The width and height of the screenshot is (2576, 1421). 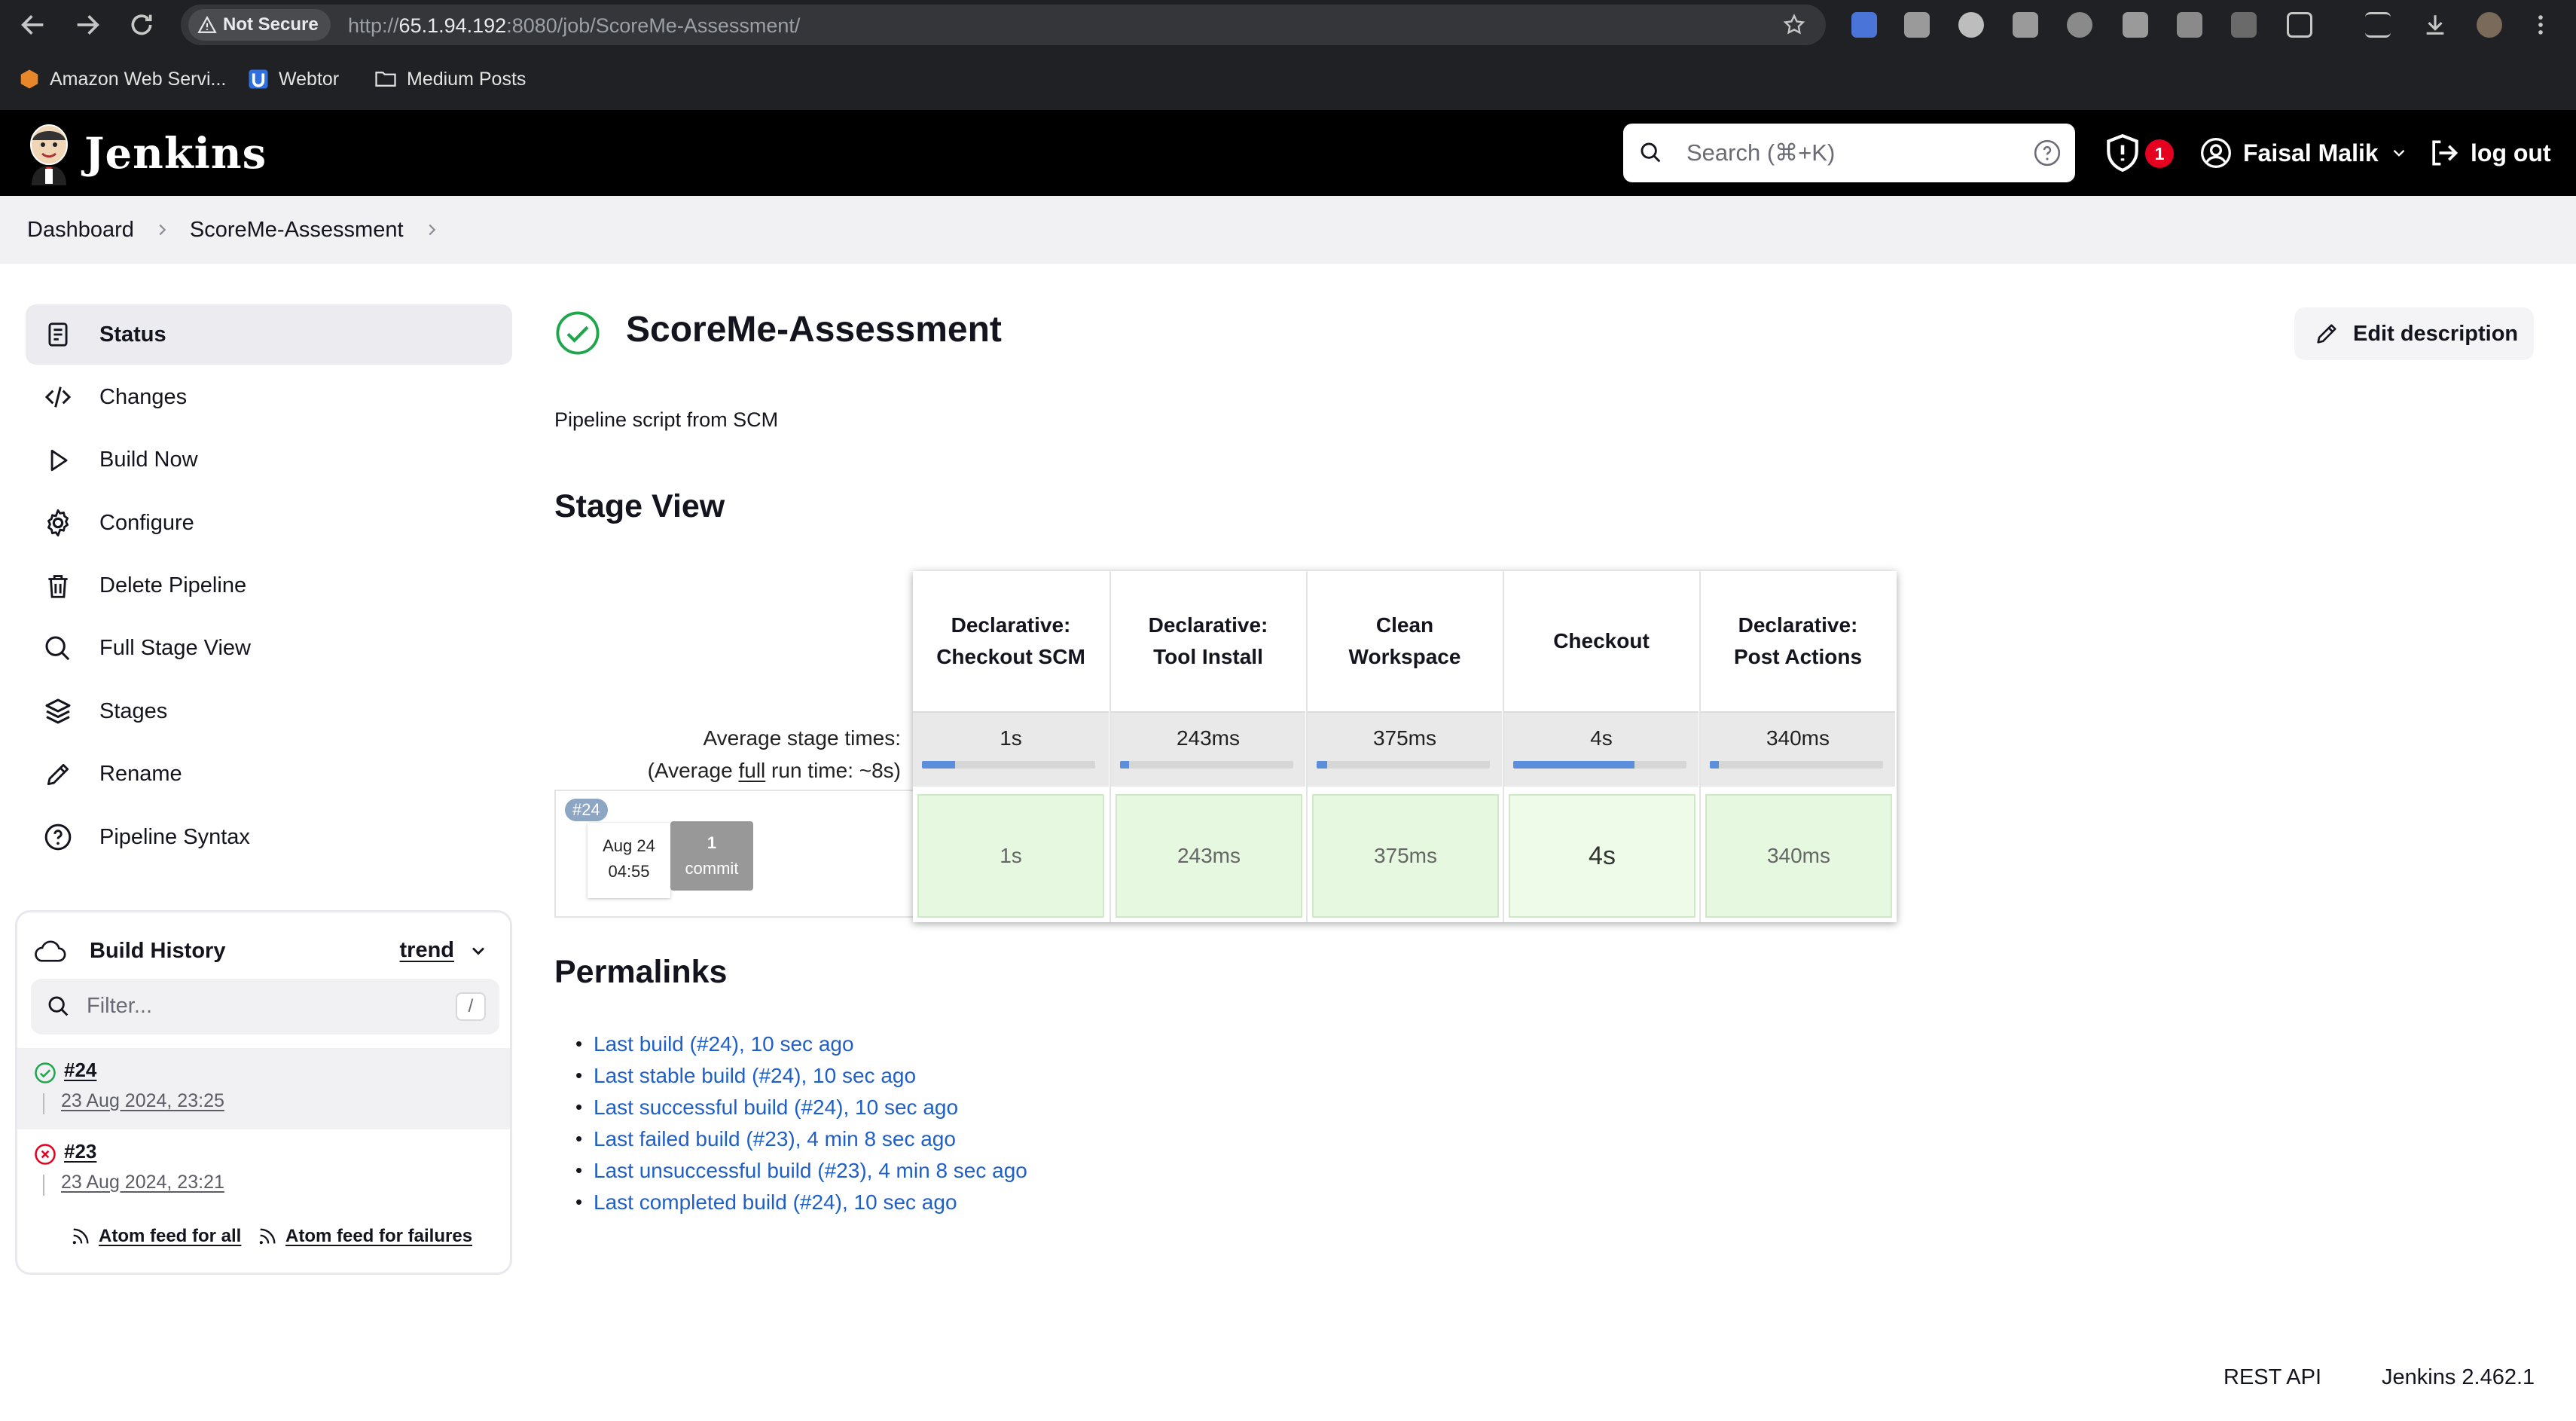 What do you see at coordinates (33, 25) in the screenshot?
I see `back-icon` at bounding box center [33, 25].